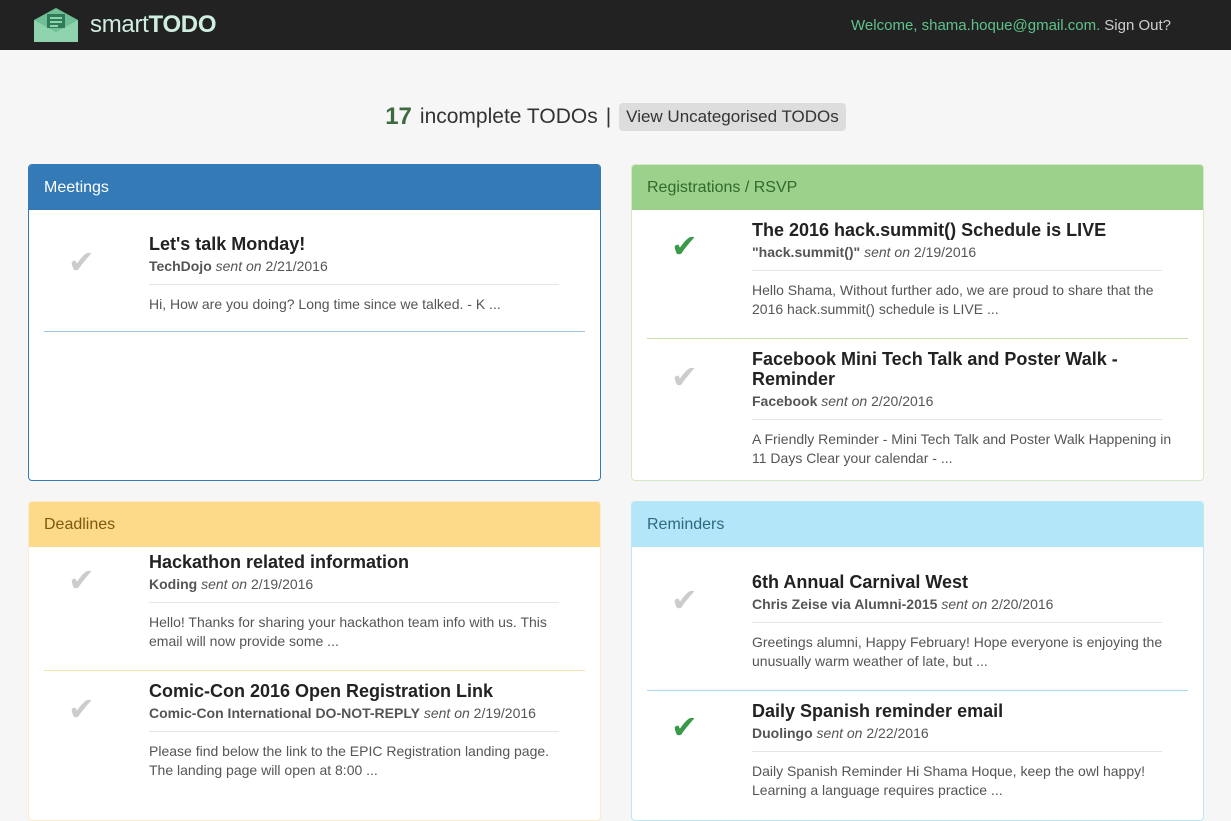  I want to click on todo-sender: Koding, so click(173, 584).